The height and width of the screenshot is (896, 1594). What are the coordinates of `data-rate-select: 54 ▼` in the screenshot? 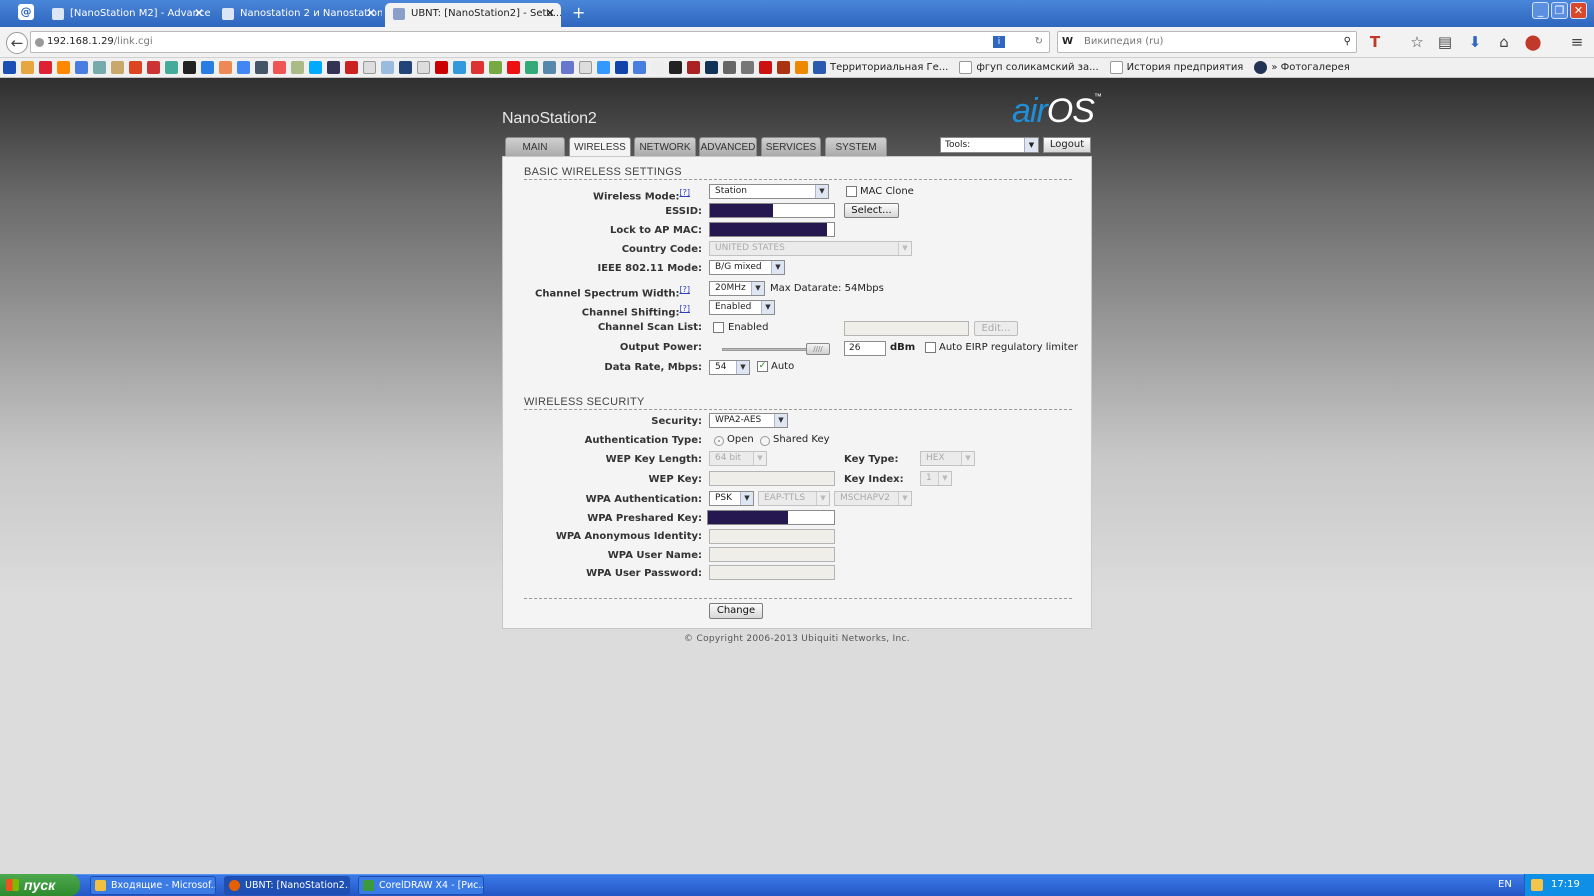 It's located at (729, 367).